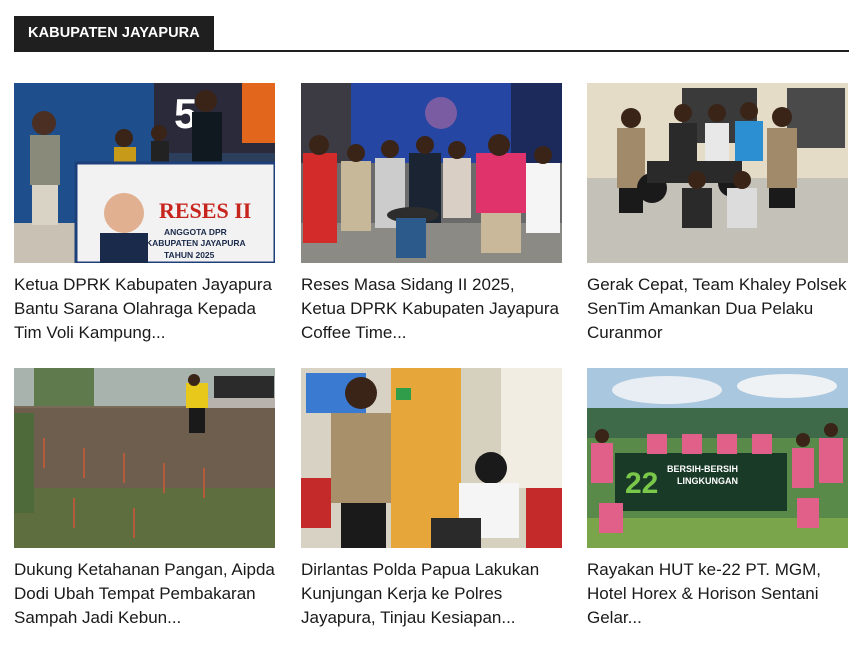 Image resolution: width=868 pixels, height=646 pixels. What do you see at coordinates (707, 481) in the screenshot?
I see `svg-text: LINGKUNGAN` at bounding box center [707, 481].